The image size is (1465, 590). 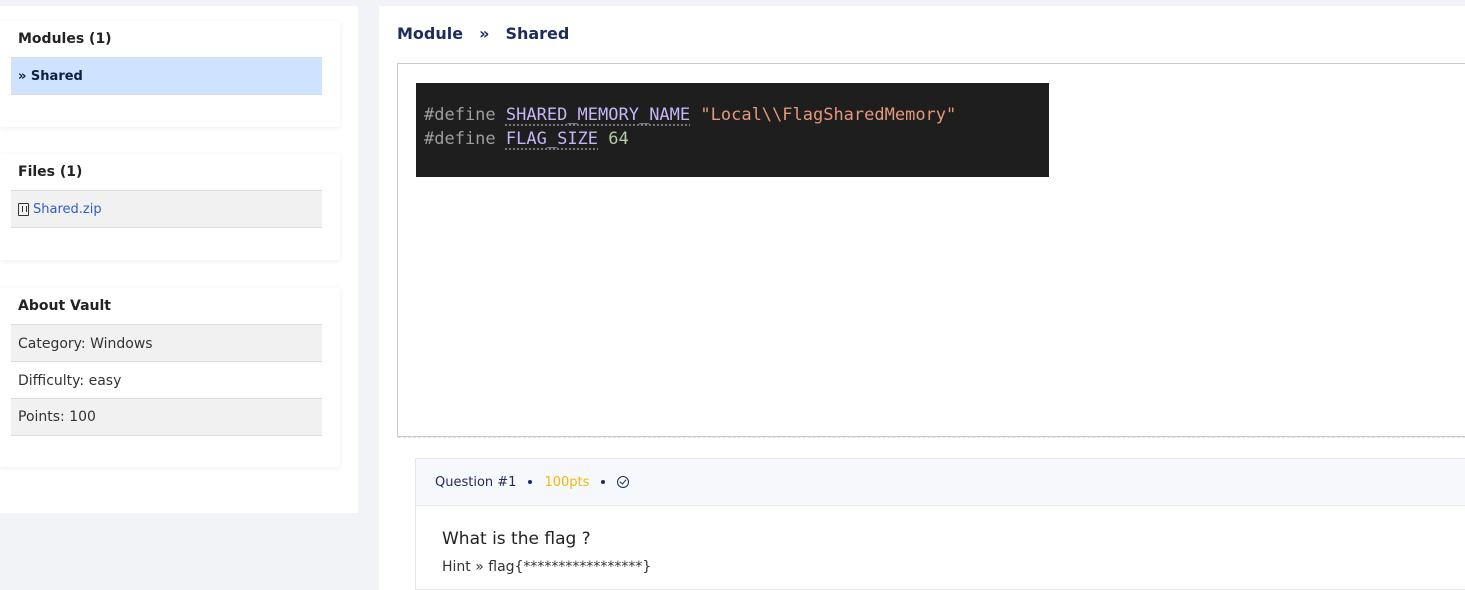 What do you see at coordinates (547, 567) in the screenshot?
I see `question-hint: Hint » flag{*****************}` at bounding box center [547, 567].